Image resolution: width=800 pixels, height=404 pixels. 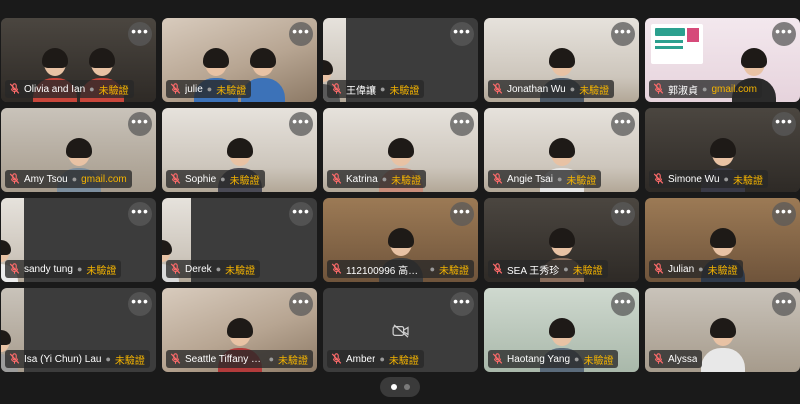 What do you see at coordinates (722, 60) in the screenshot?
I see `participant-tile: ••• 郭淑貞 ● gmail.com` at bounding box center [722, 60].